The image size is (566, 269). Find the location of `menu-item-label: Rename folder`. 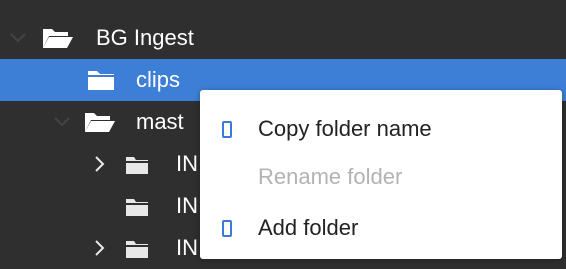

menu-item-label: Rename folder is located at coordinates (330, 176).